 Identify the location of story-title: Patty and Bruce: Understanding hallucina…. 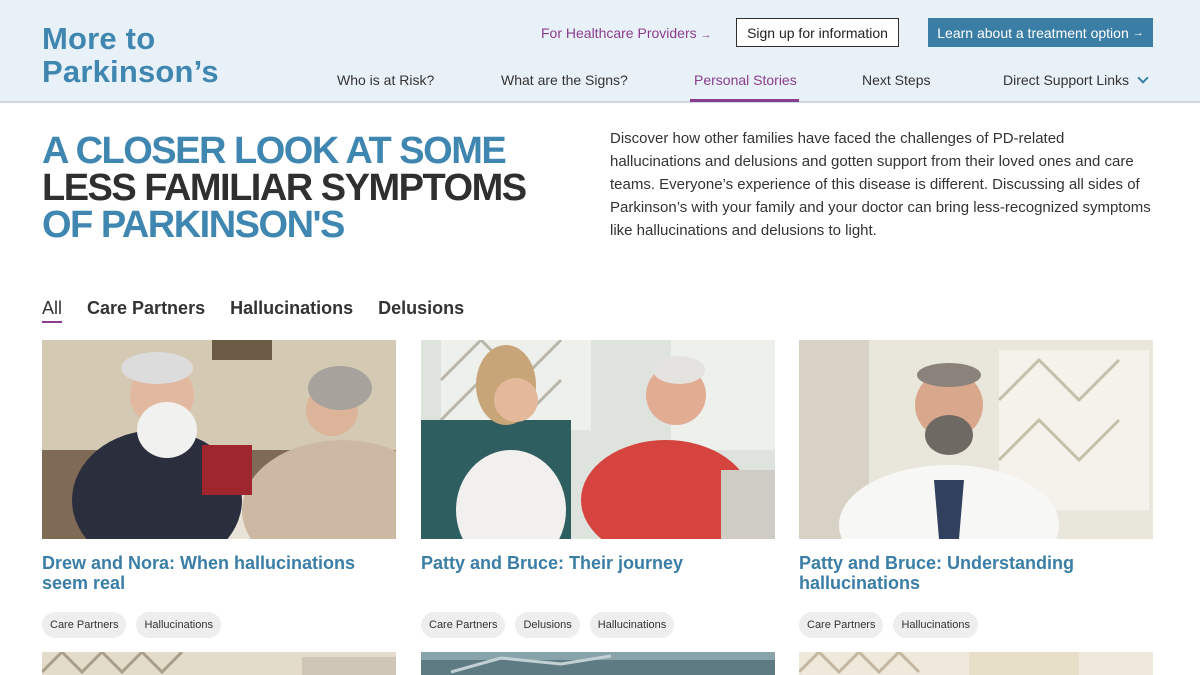
(976, 573).